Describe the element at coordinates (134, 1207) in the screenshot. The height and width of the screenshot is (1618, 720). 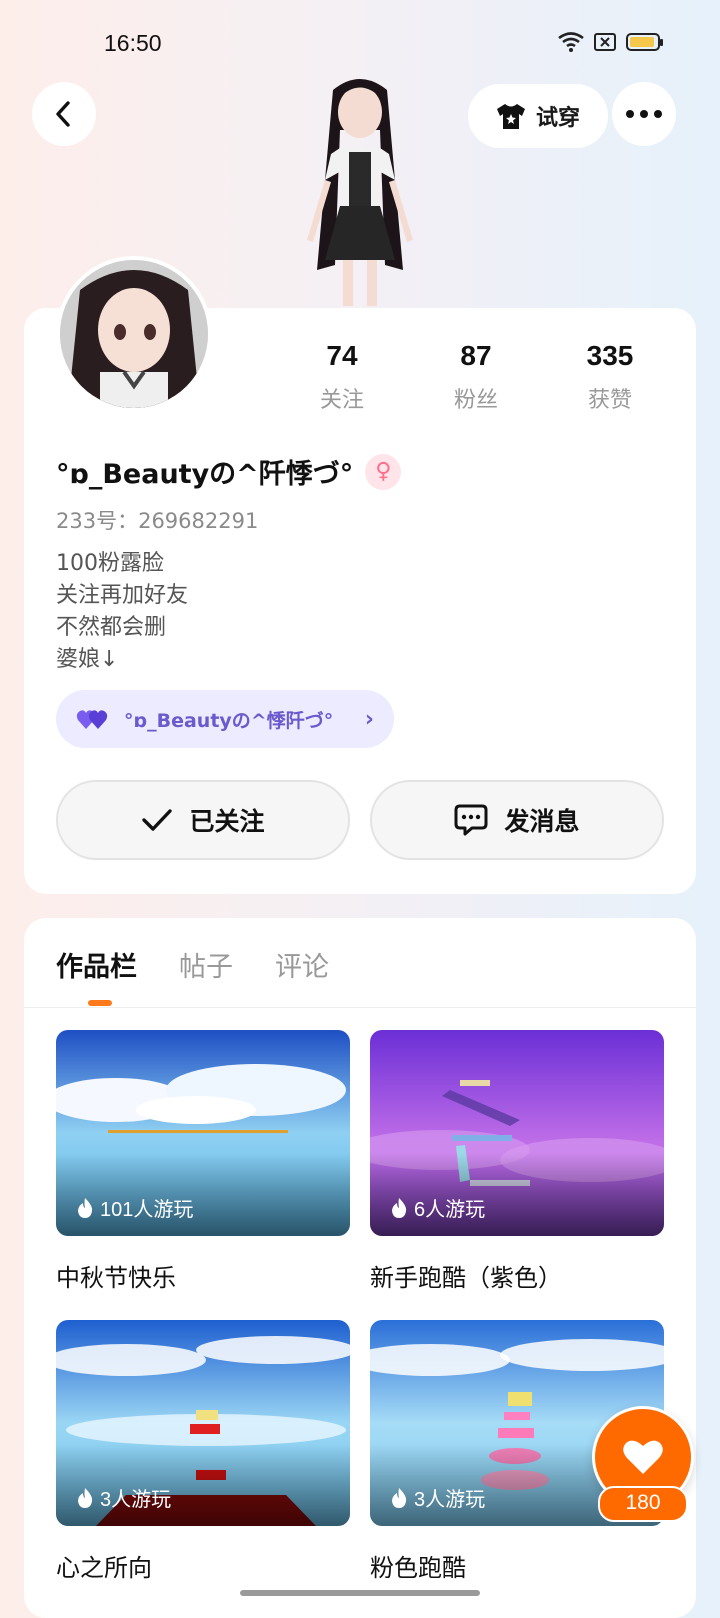
I see `play-count: 101人游玩` at that location.